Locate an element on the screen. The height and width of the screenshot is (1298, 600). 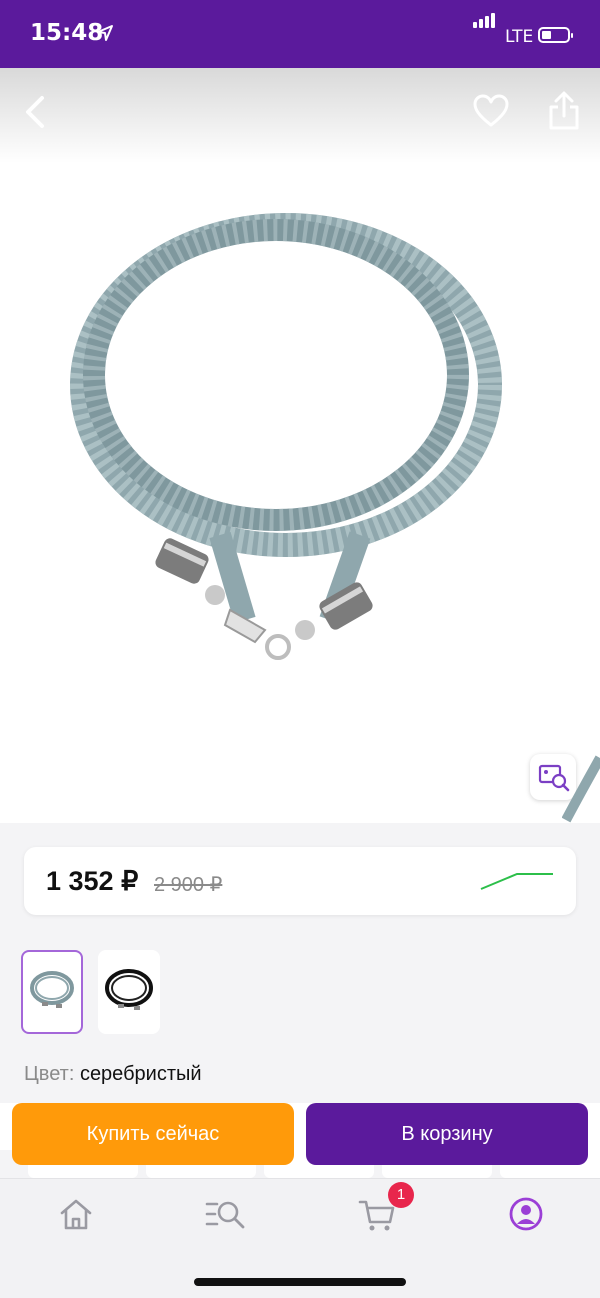
share-icon is located at coordinates (564, 111).